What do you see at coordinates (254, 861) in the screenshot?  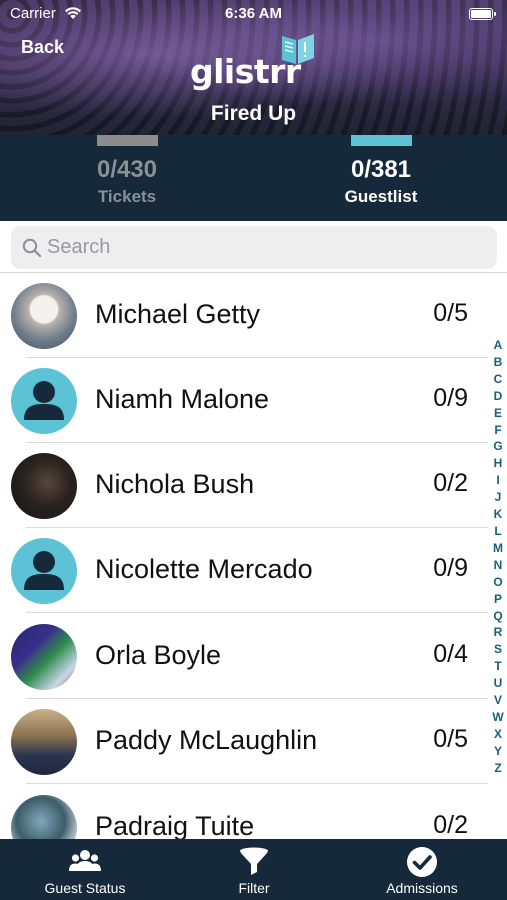 I see `filter-icon` at bounding box center [254, 861].